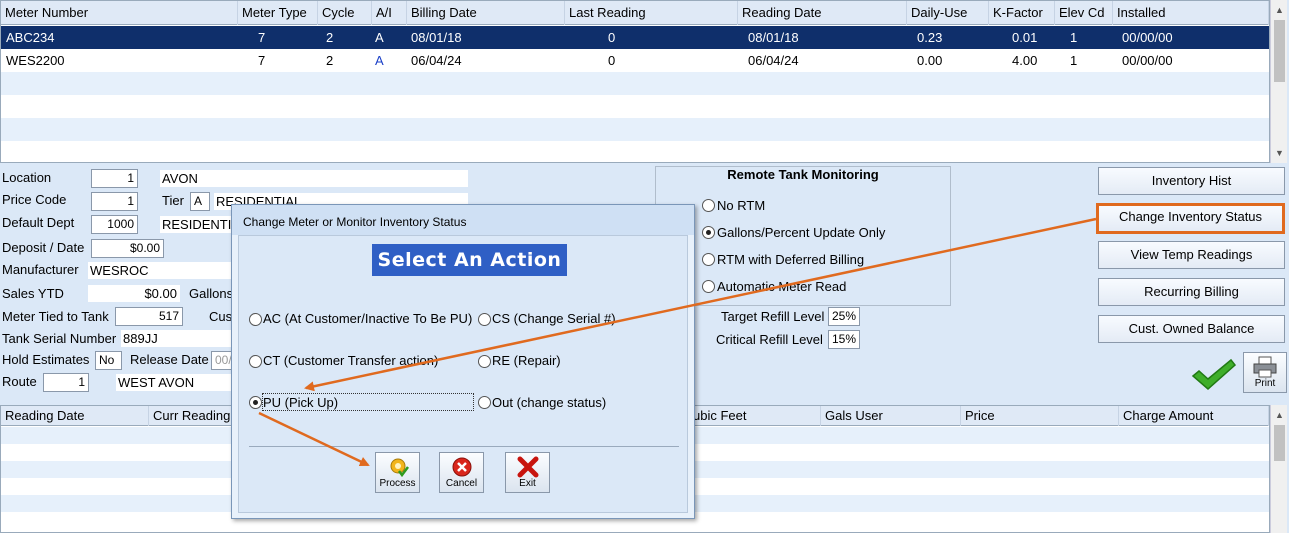 This screenshot has height=533, width=1289. I want to click on action-option: RE (Repair), so click(526, 360).